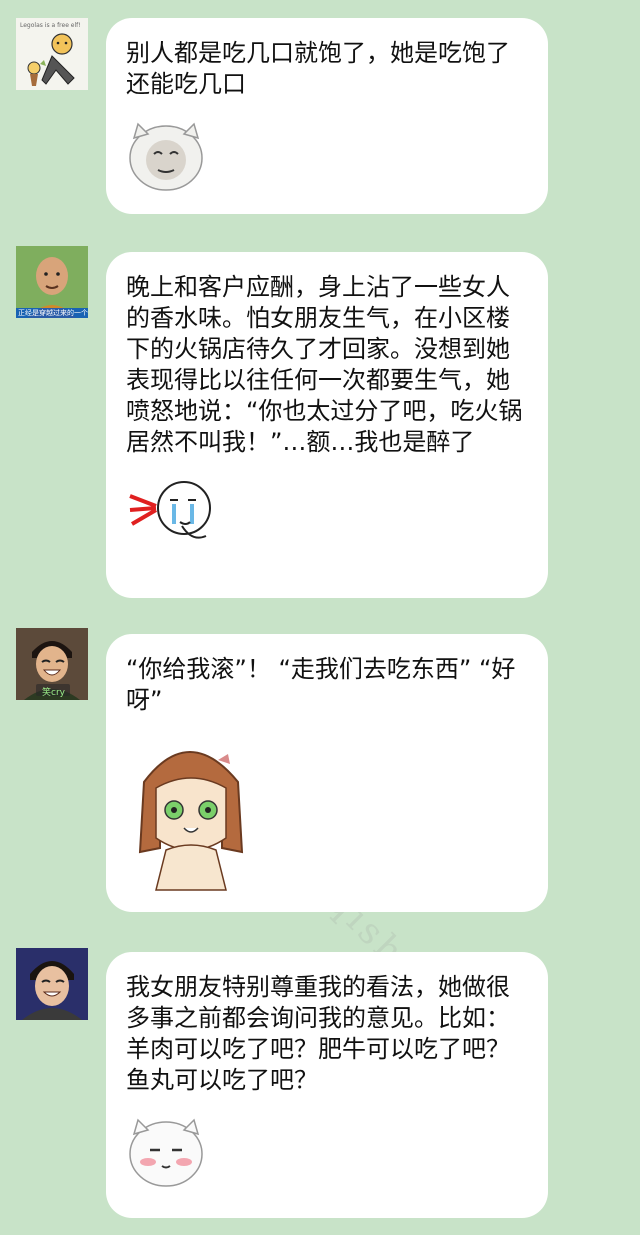 Image resolution: width=640 pixels, height=1235 pixels. I want to click on message-text: “你给我滚”！ “走我们去吃东西” “好呀”, so click(321, 684).